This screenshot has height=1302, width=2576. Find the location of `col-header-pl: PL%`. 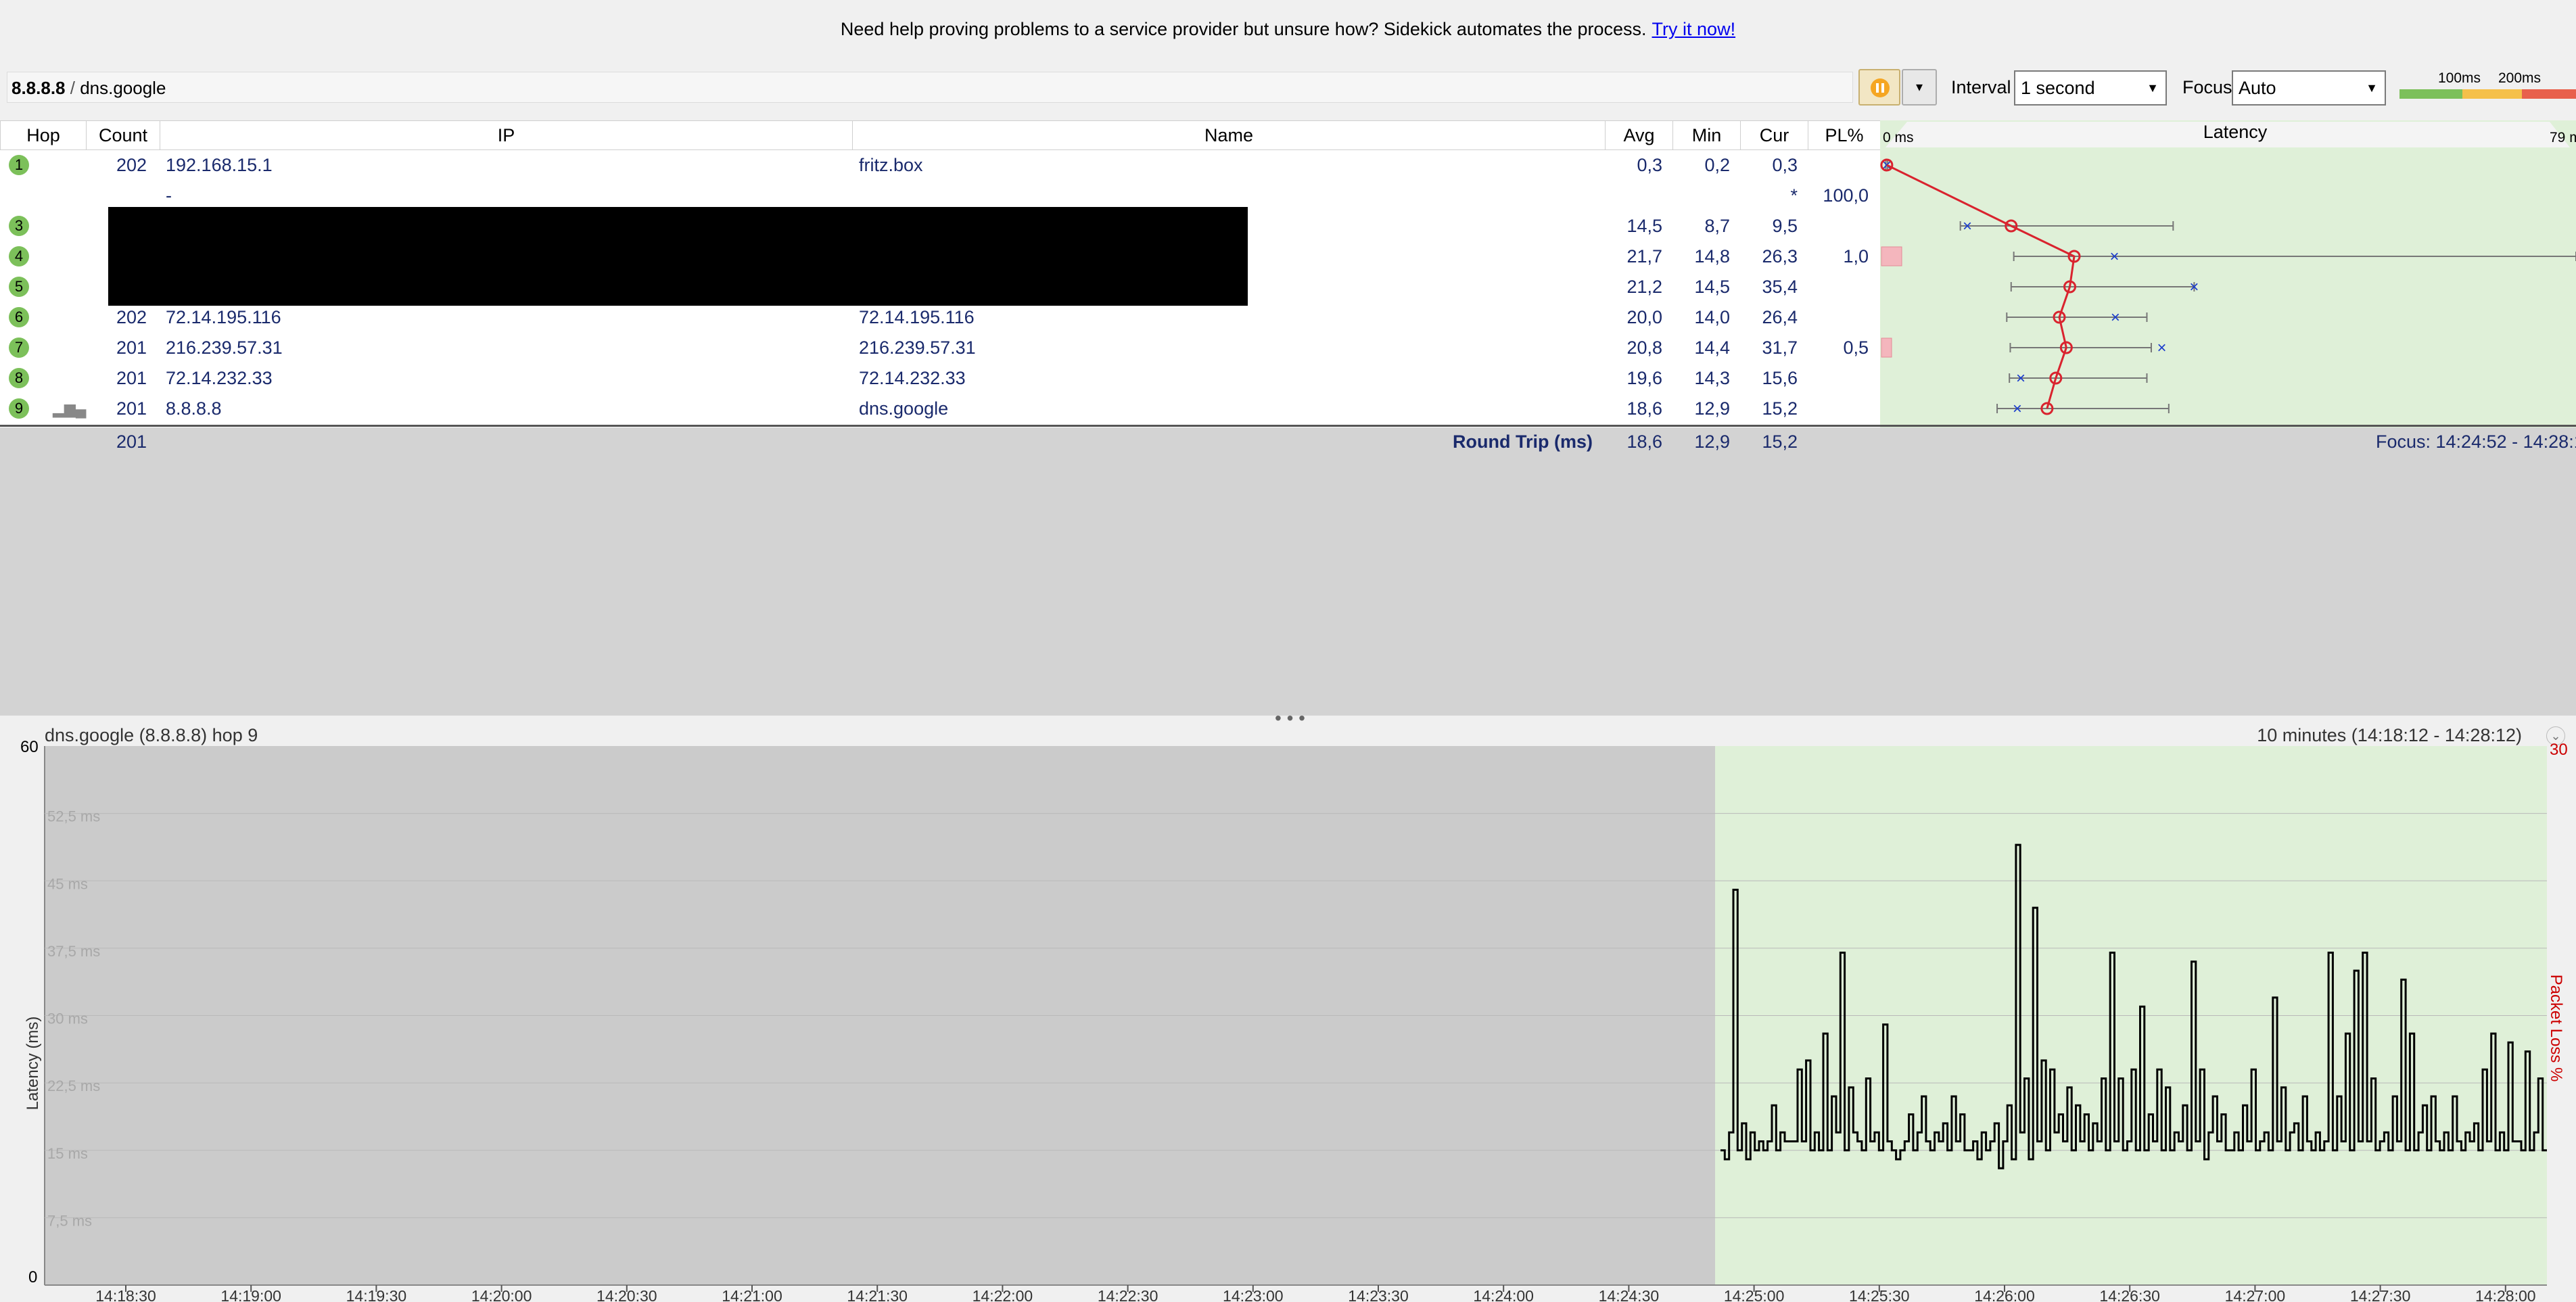

col-header-pl: PL% is located at coordinates (1844, 135).